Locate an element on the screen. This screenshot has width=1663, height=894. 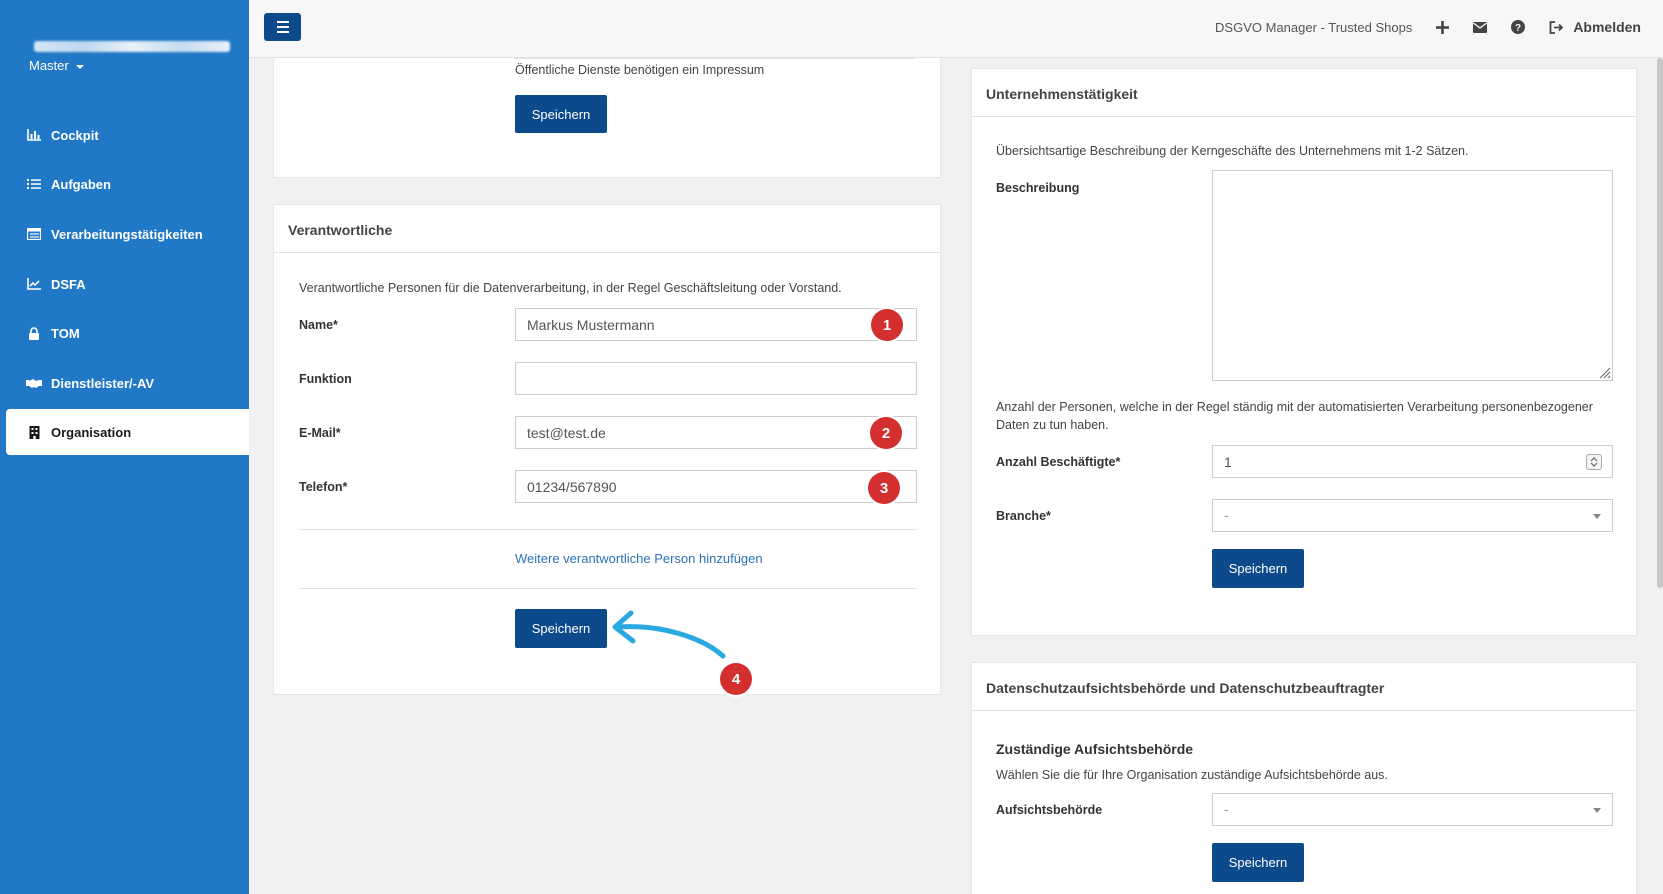
building-icon is located at coordinates (34, 432).